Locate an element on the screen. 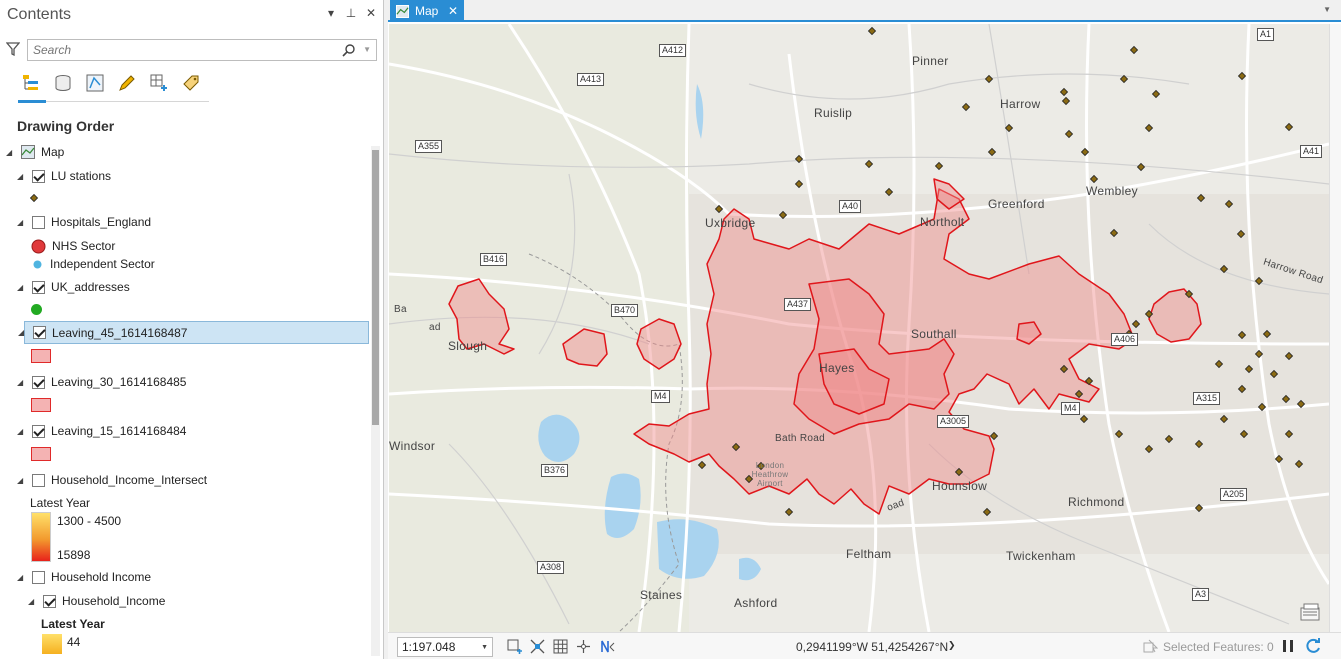  tab-map: Map ✕ is located at coordinates (427, 11).